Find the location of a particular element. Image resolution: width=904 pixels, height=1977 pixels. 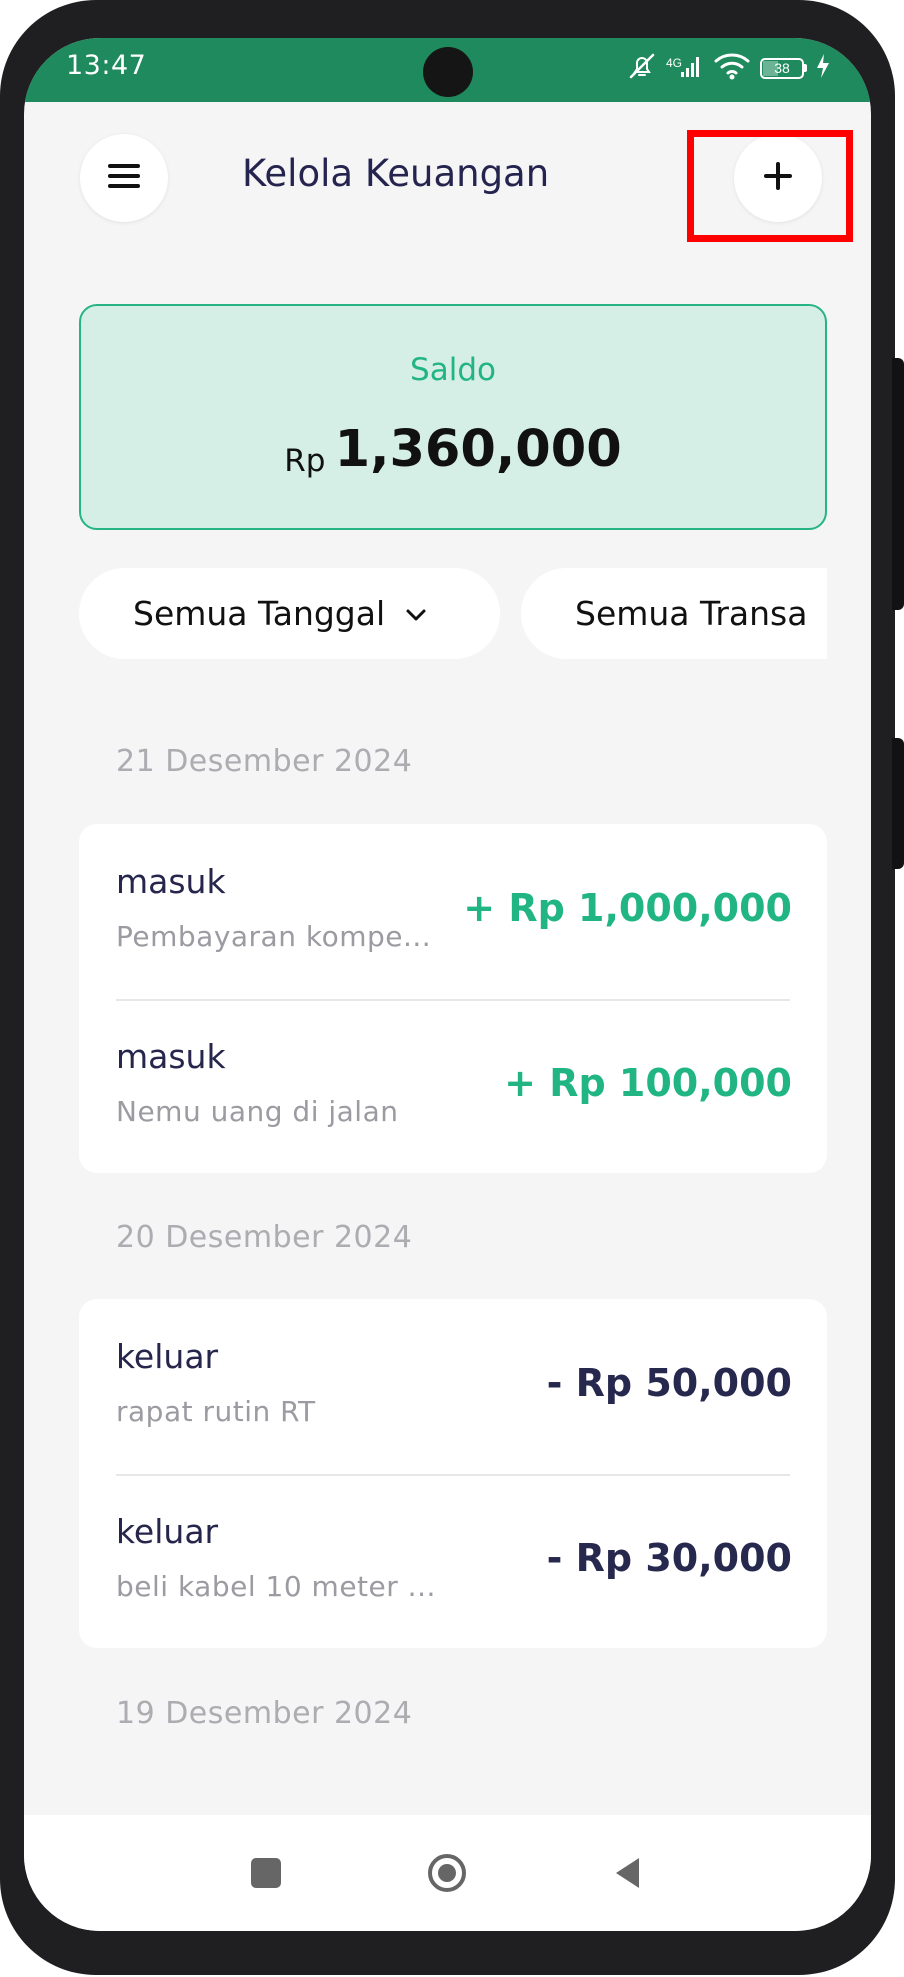

camera-cutout is located at coordinates (448, 72).